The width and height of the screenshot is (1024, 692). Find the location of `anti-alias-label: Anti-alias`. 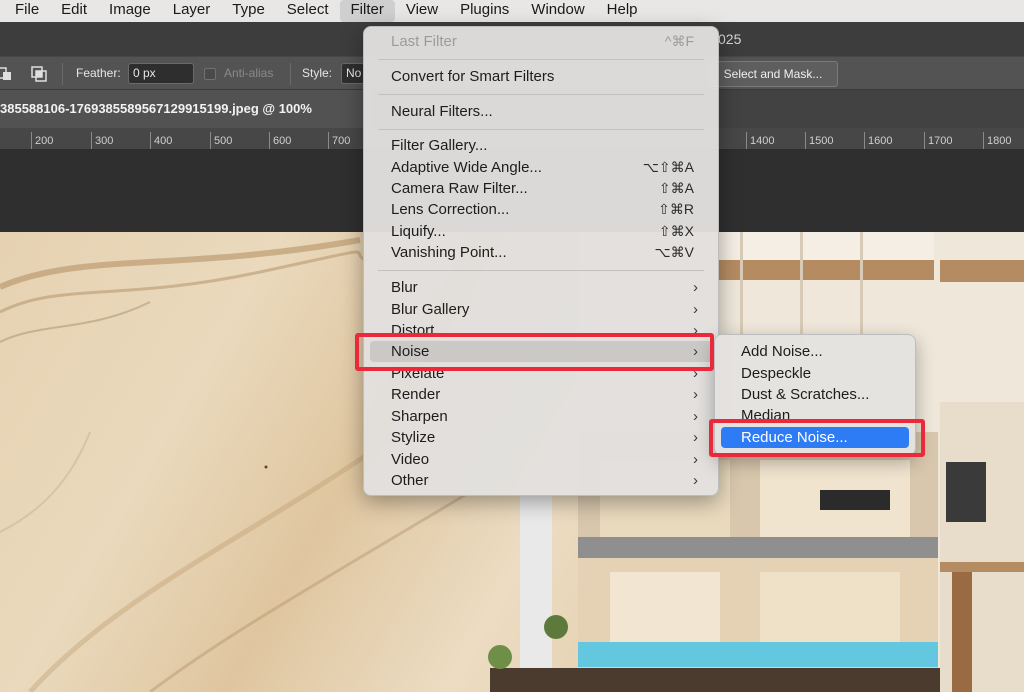

anti-alias-label: Anti-alias is located at coordinates (249, 73).